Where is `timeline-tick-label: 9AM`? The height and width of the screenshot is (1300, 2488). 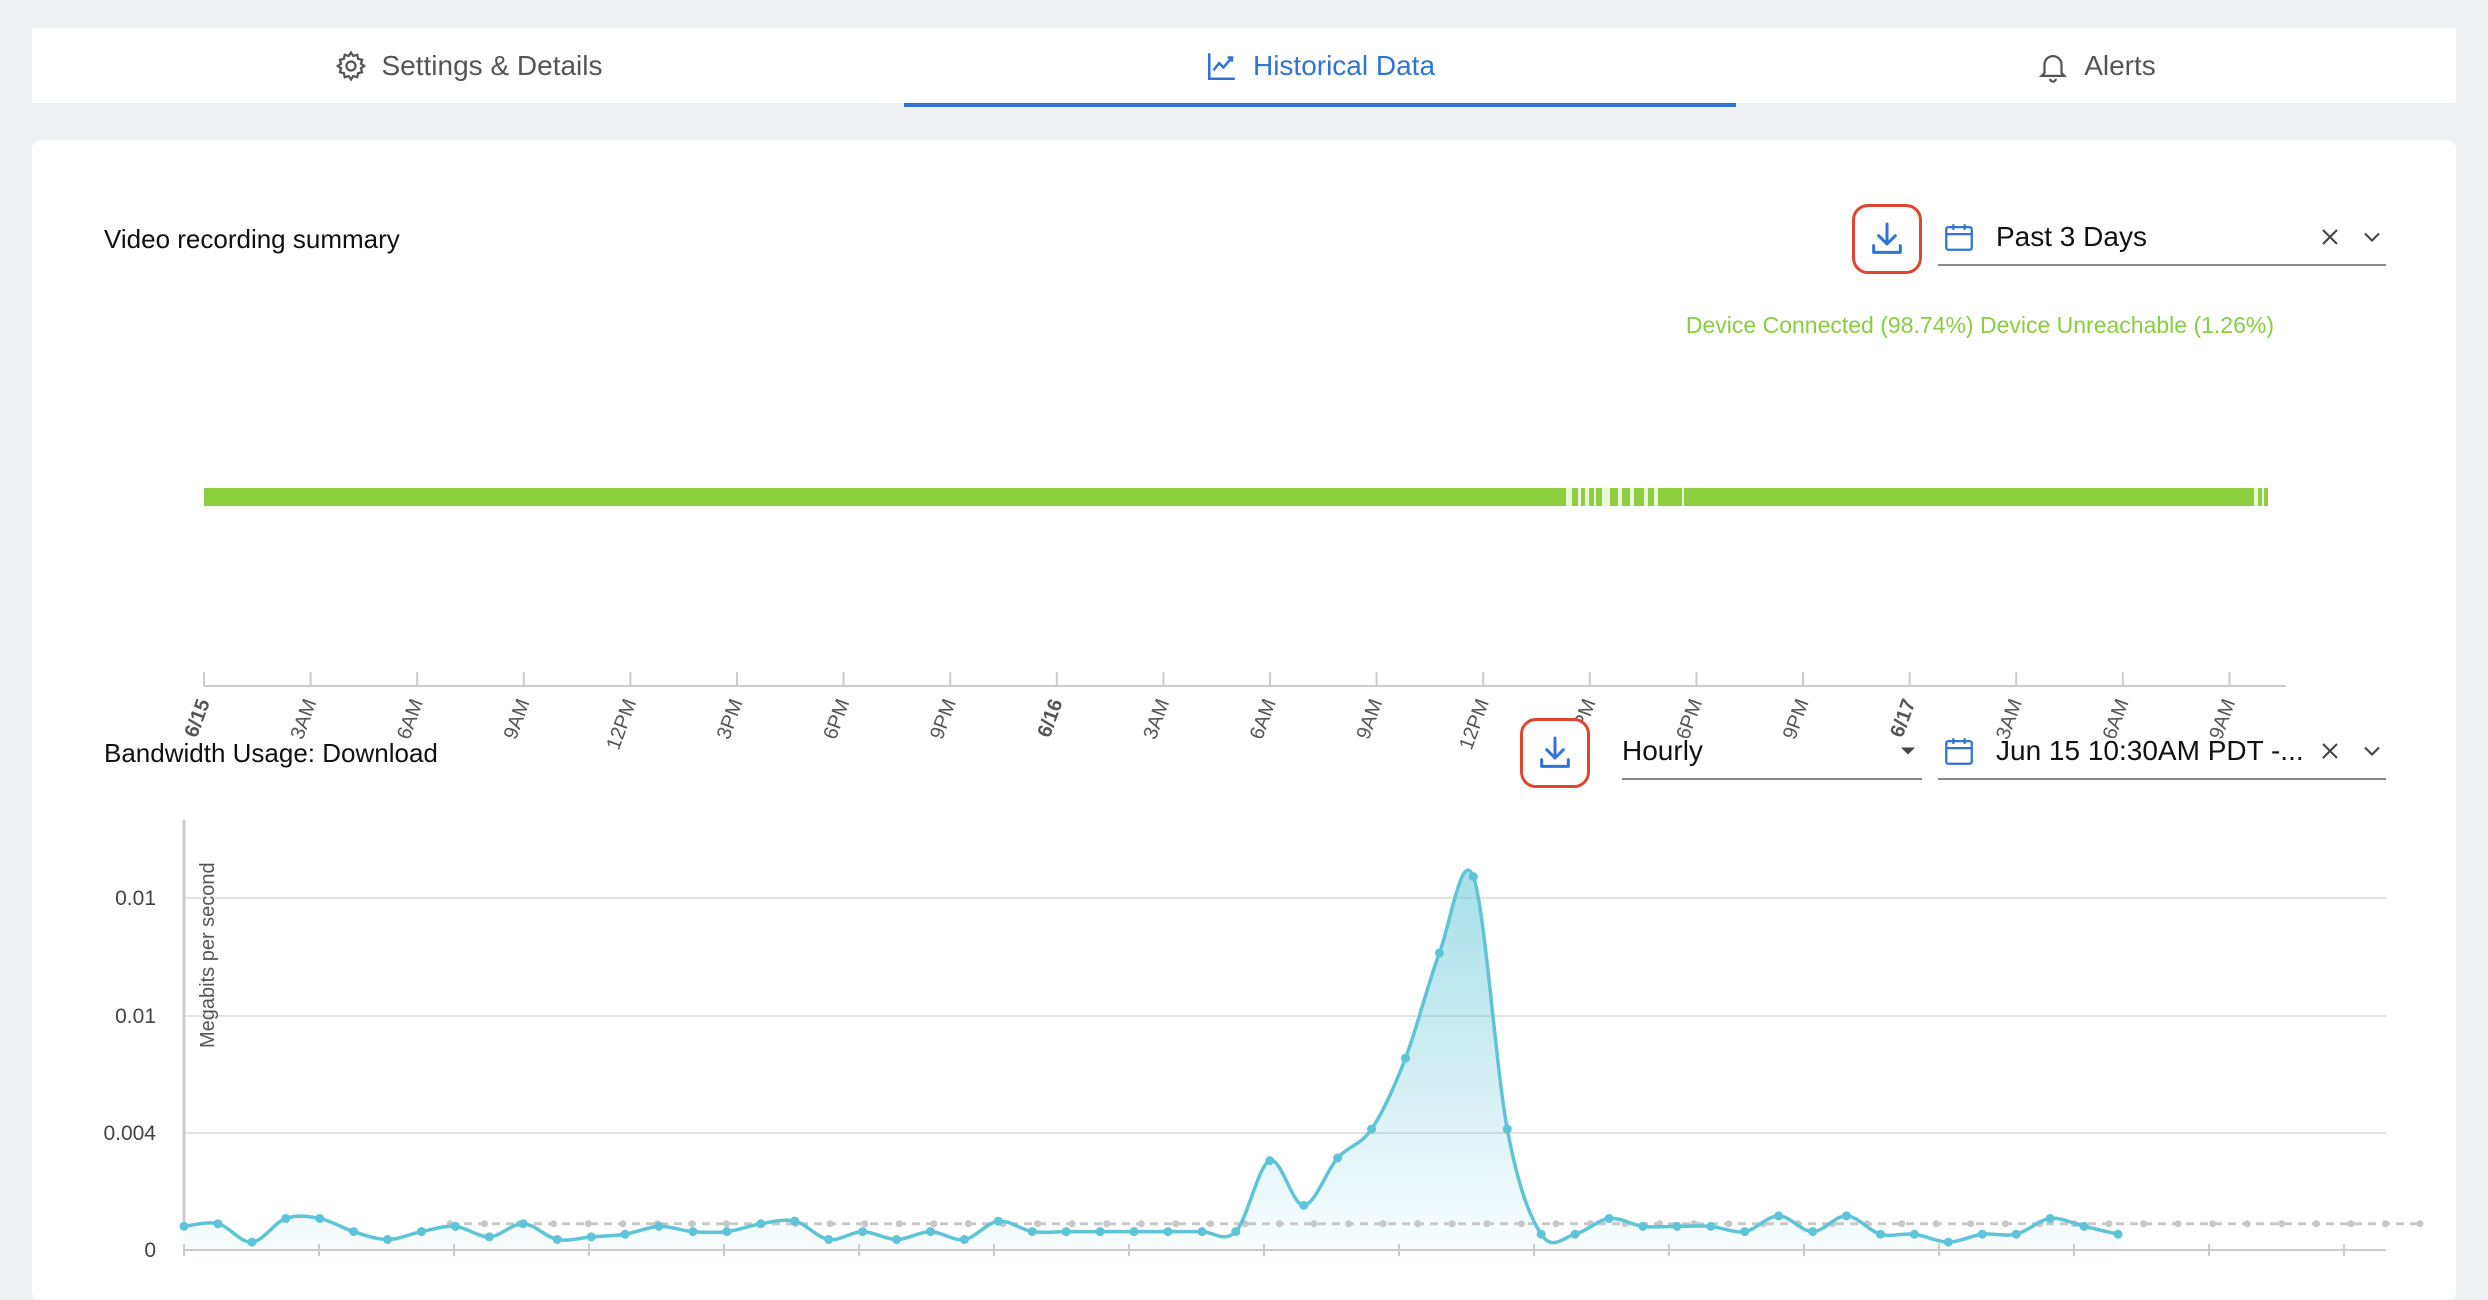 timeline-tick-label: 9AM is located at coordinates (517, 719).